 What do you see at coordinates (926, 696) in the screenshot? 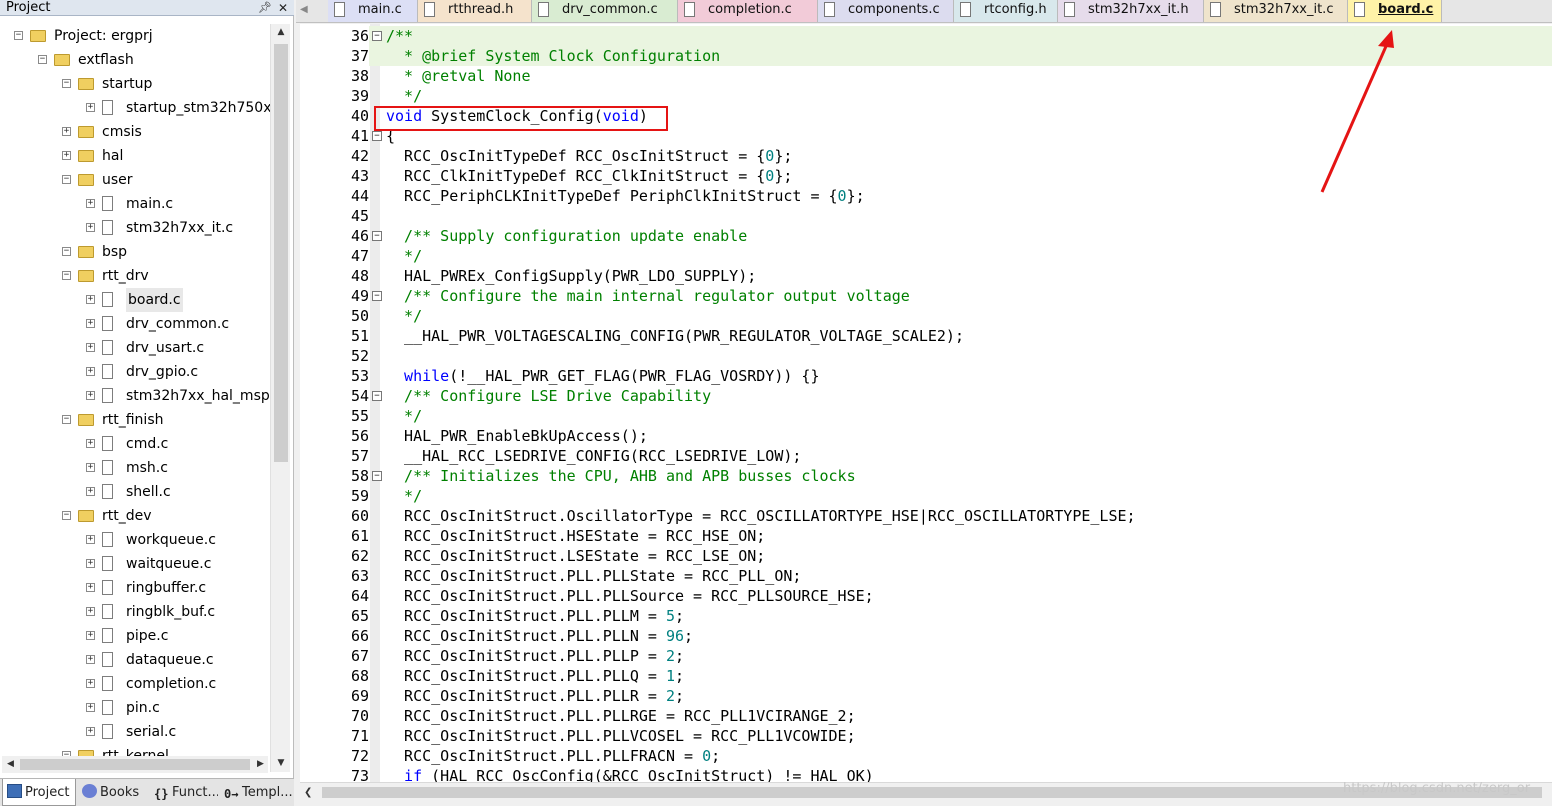
I see `code-line: 69 RCC_OscInitStruct.PLL.PLLR = 2;` at bounding box center [926, 696].